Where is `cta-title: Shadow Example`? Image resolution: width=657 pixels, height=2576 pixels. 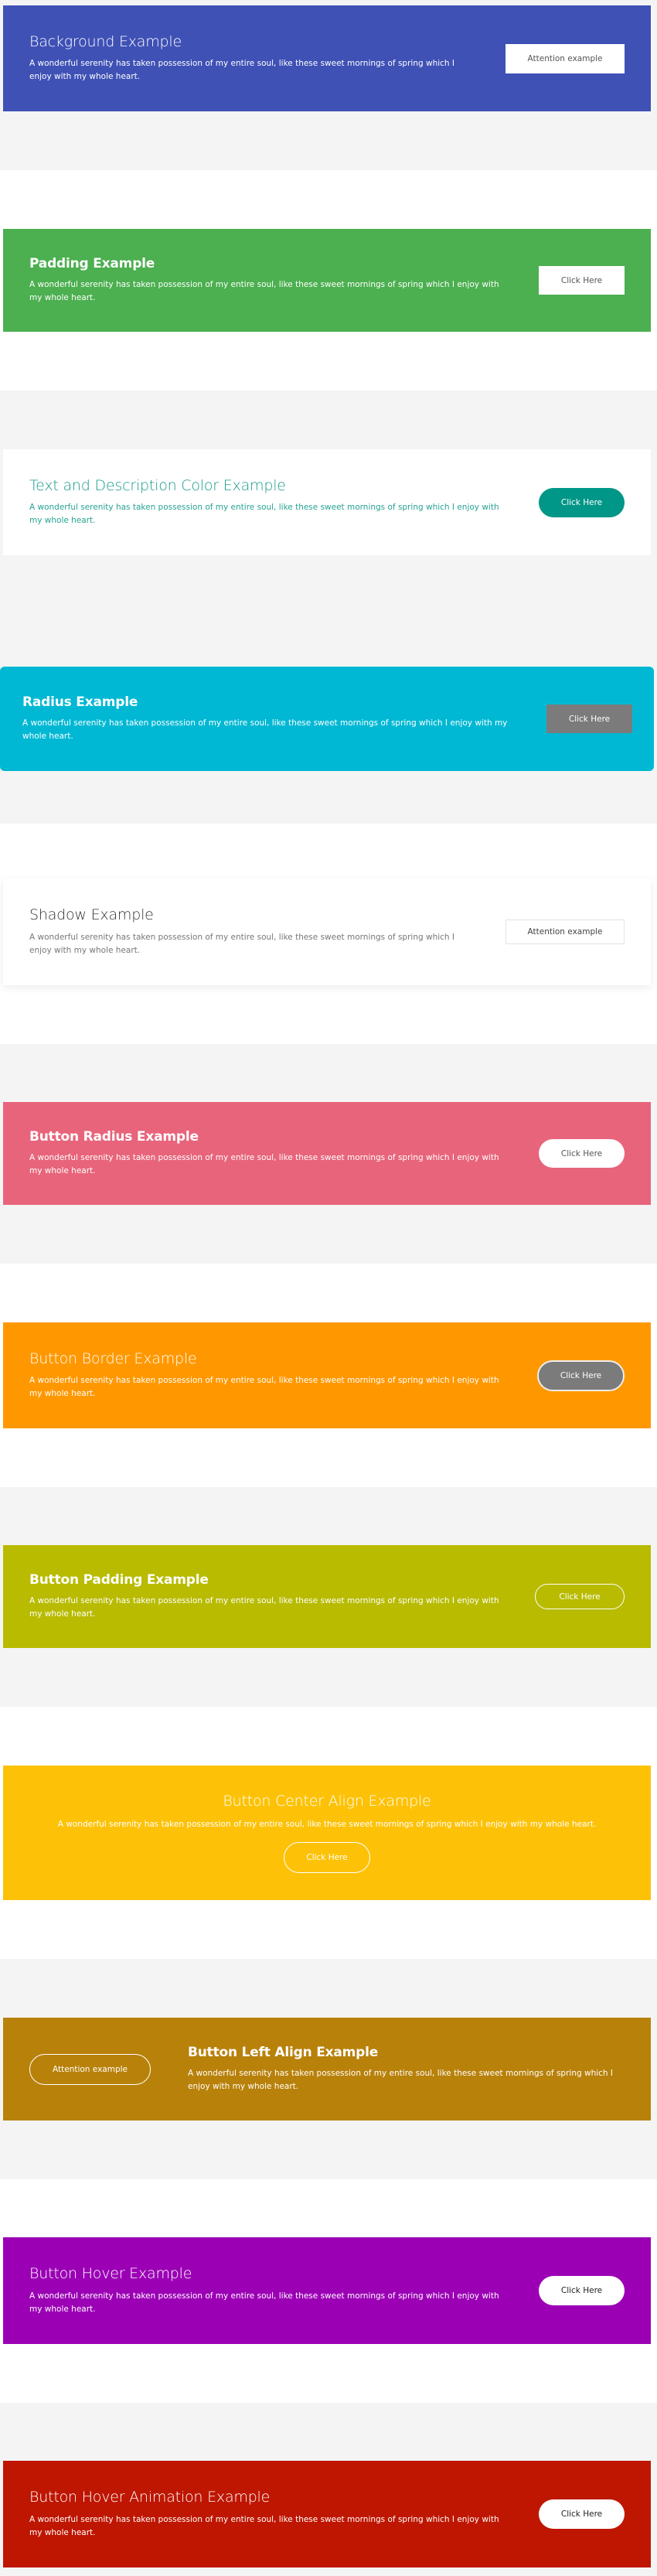 cta-title: Shadow Example is located at coordinates (91, 915).